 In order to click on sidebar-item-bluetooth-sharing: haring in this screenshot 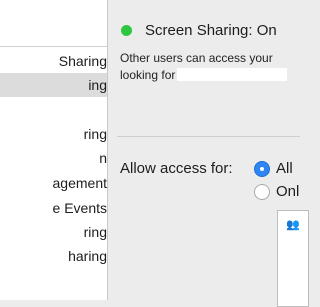, I will do `click(53, 256)`.